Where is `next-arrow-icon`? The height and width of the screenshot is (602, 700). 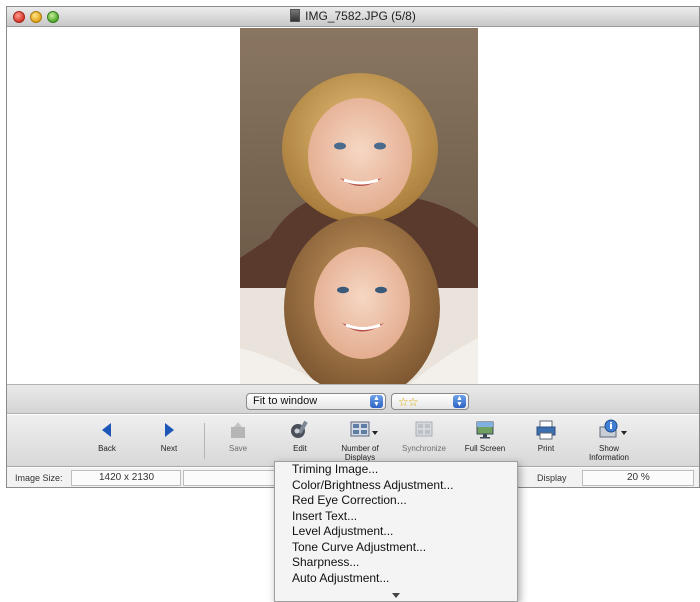 next-arrow-icon is located at coordinates (169, 430).